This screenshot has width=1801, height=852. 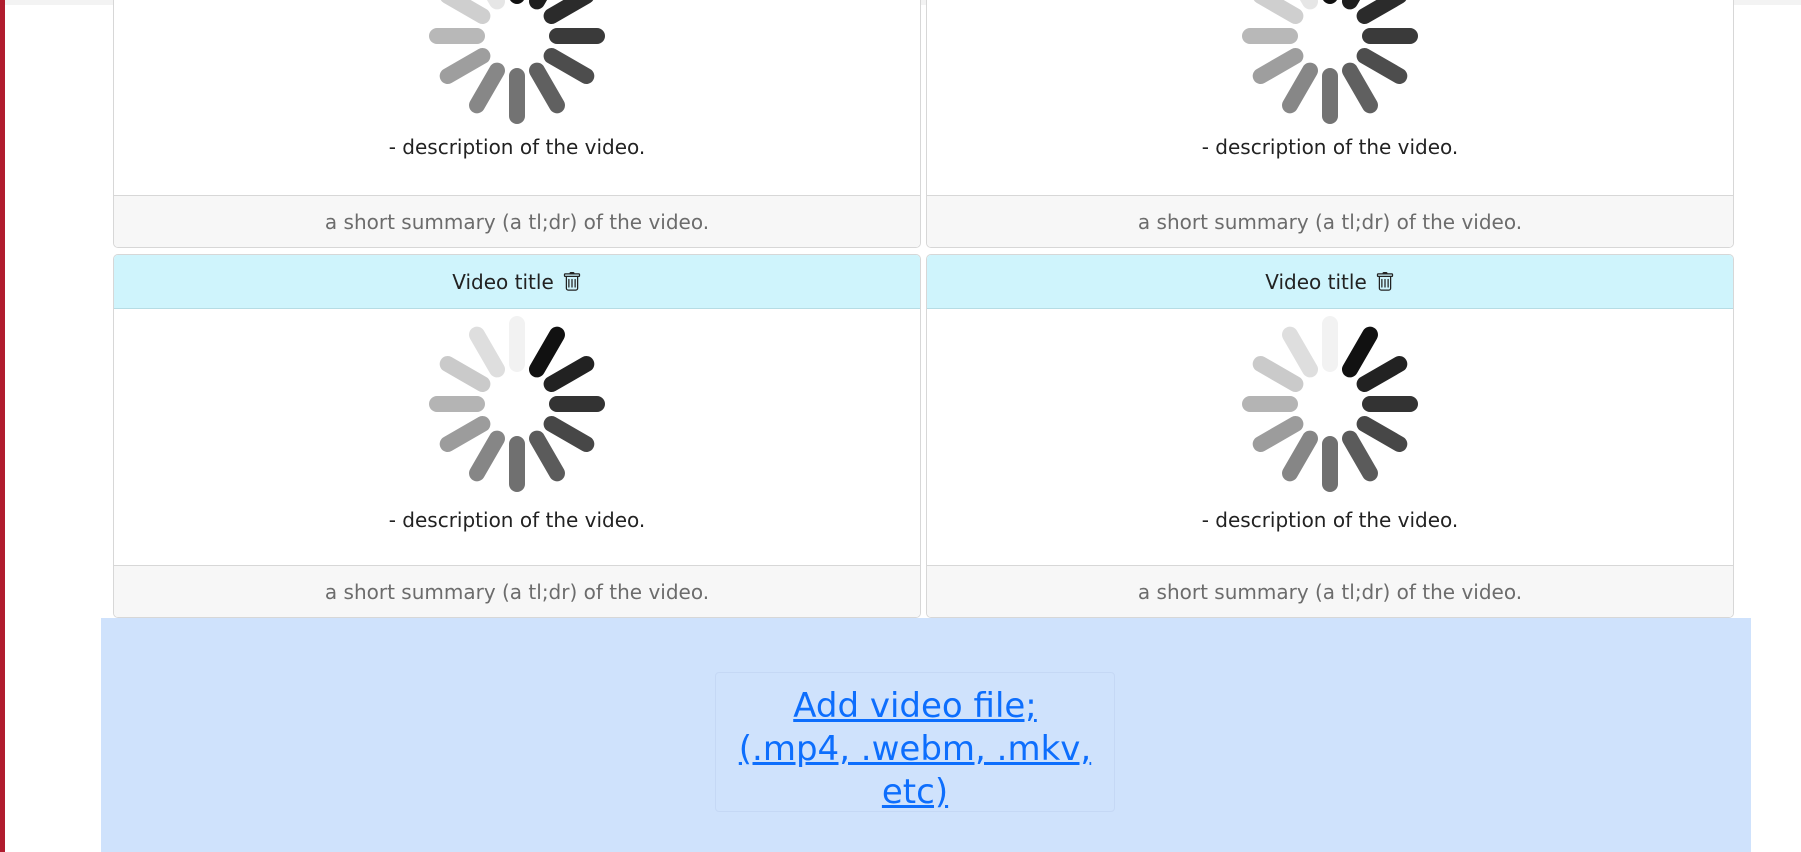 I want to click on add-video-file-link: Add video file;, so click(x=915, y=706).